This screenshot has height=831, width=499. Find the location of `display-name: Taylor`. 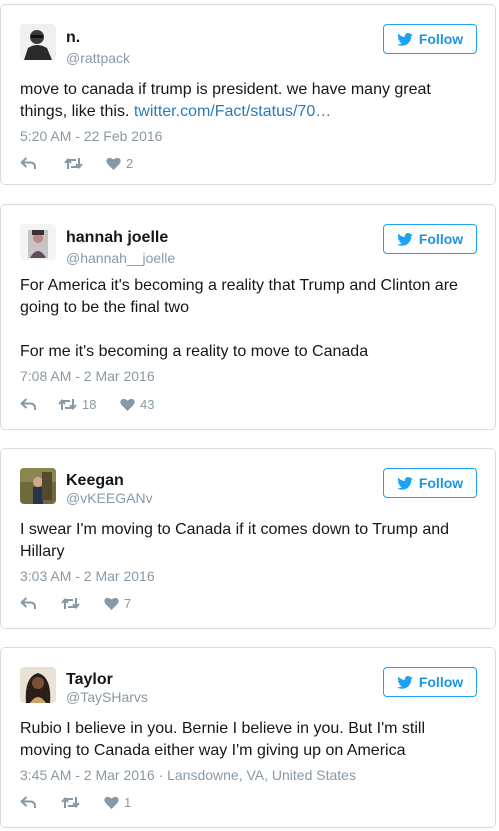

display-name: Taylor is located at coordinates (89, 680).